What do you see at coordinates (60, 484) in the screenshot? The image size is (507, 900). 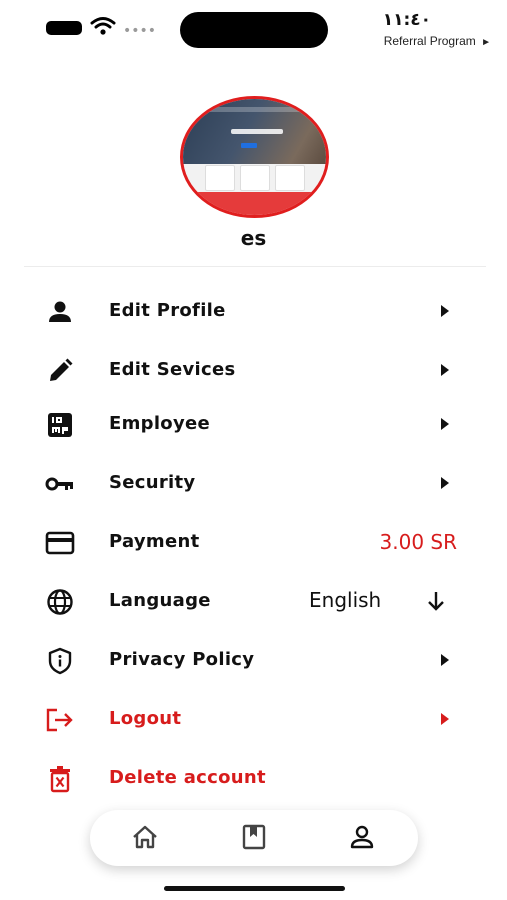 I see `key-icon` at bounding box center [60, 484].